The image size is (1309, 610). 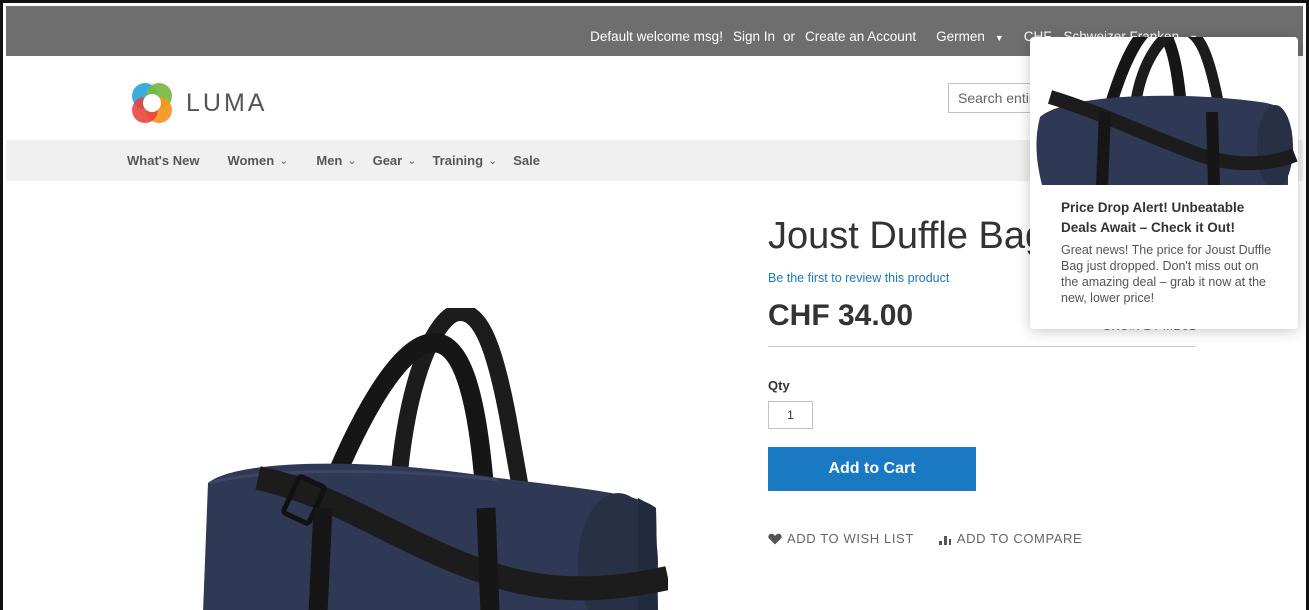 I want to click on nav-item-whats-new: What's New, so click(x=163, y=160).